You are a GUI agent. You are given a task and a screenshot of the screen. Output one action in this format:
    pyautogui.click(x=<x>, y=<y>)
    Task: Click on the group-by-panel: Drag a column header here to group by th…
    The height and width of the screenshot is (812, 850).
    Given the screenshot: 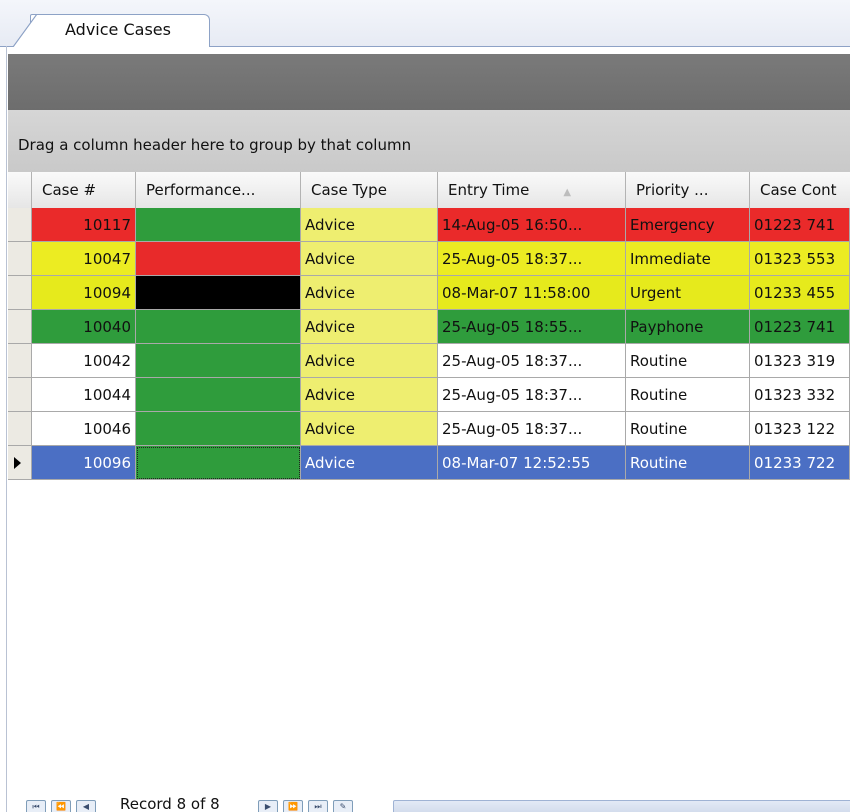 What is the action you would take?
    pyautogui.click(x=429, y=141)
    